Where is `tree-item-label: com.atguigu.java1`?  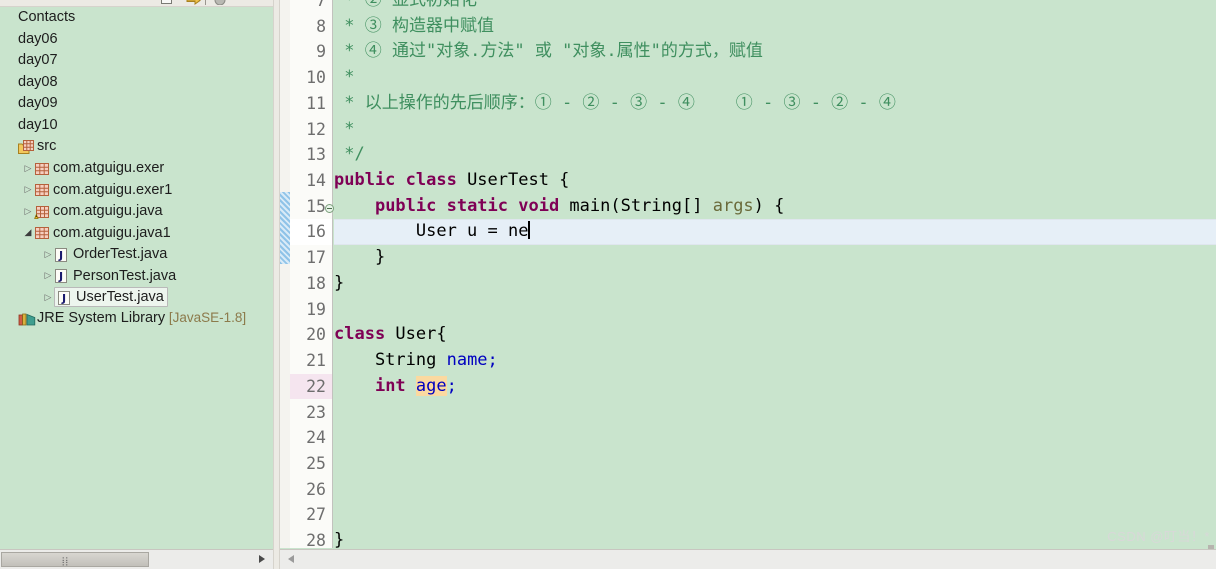 tree-item-label: com.atguigu.java1 is located at coordinates (112, 232).